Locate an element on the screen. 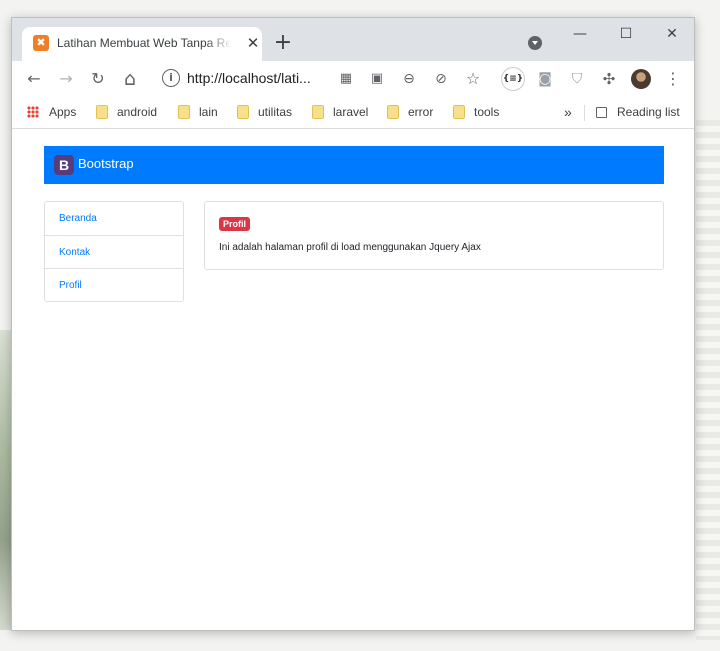  close-window-button: ✕ is located at coordinates (672, 35).